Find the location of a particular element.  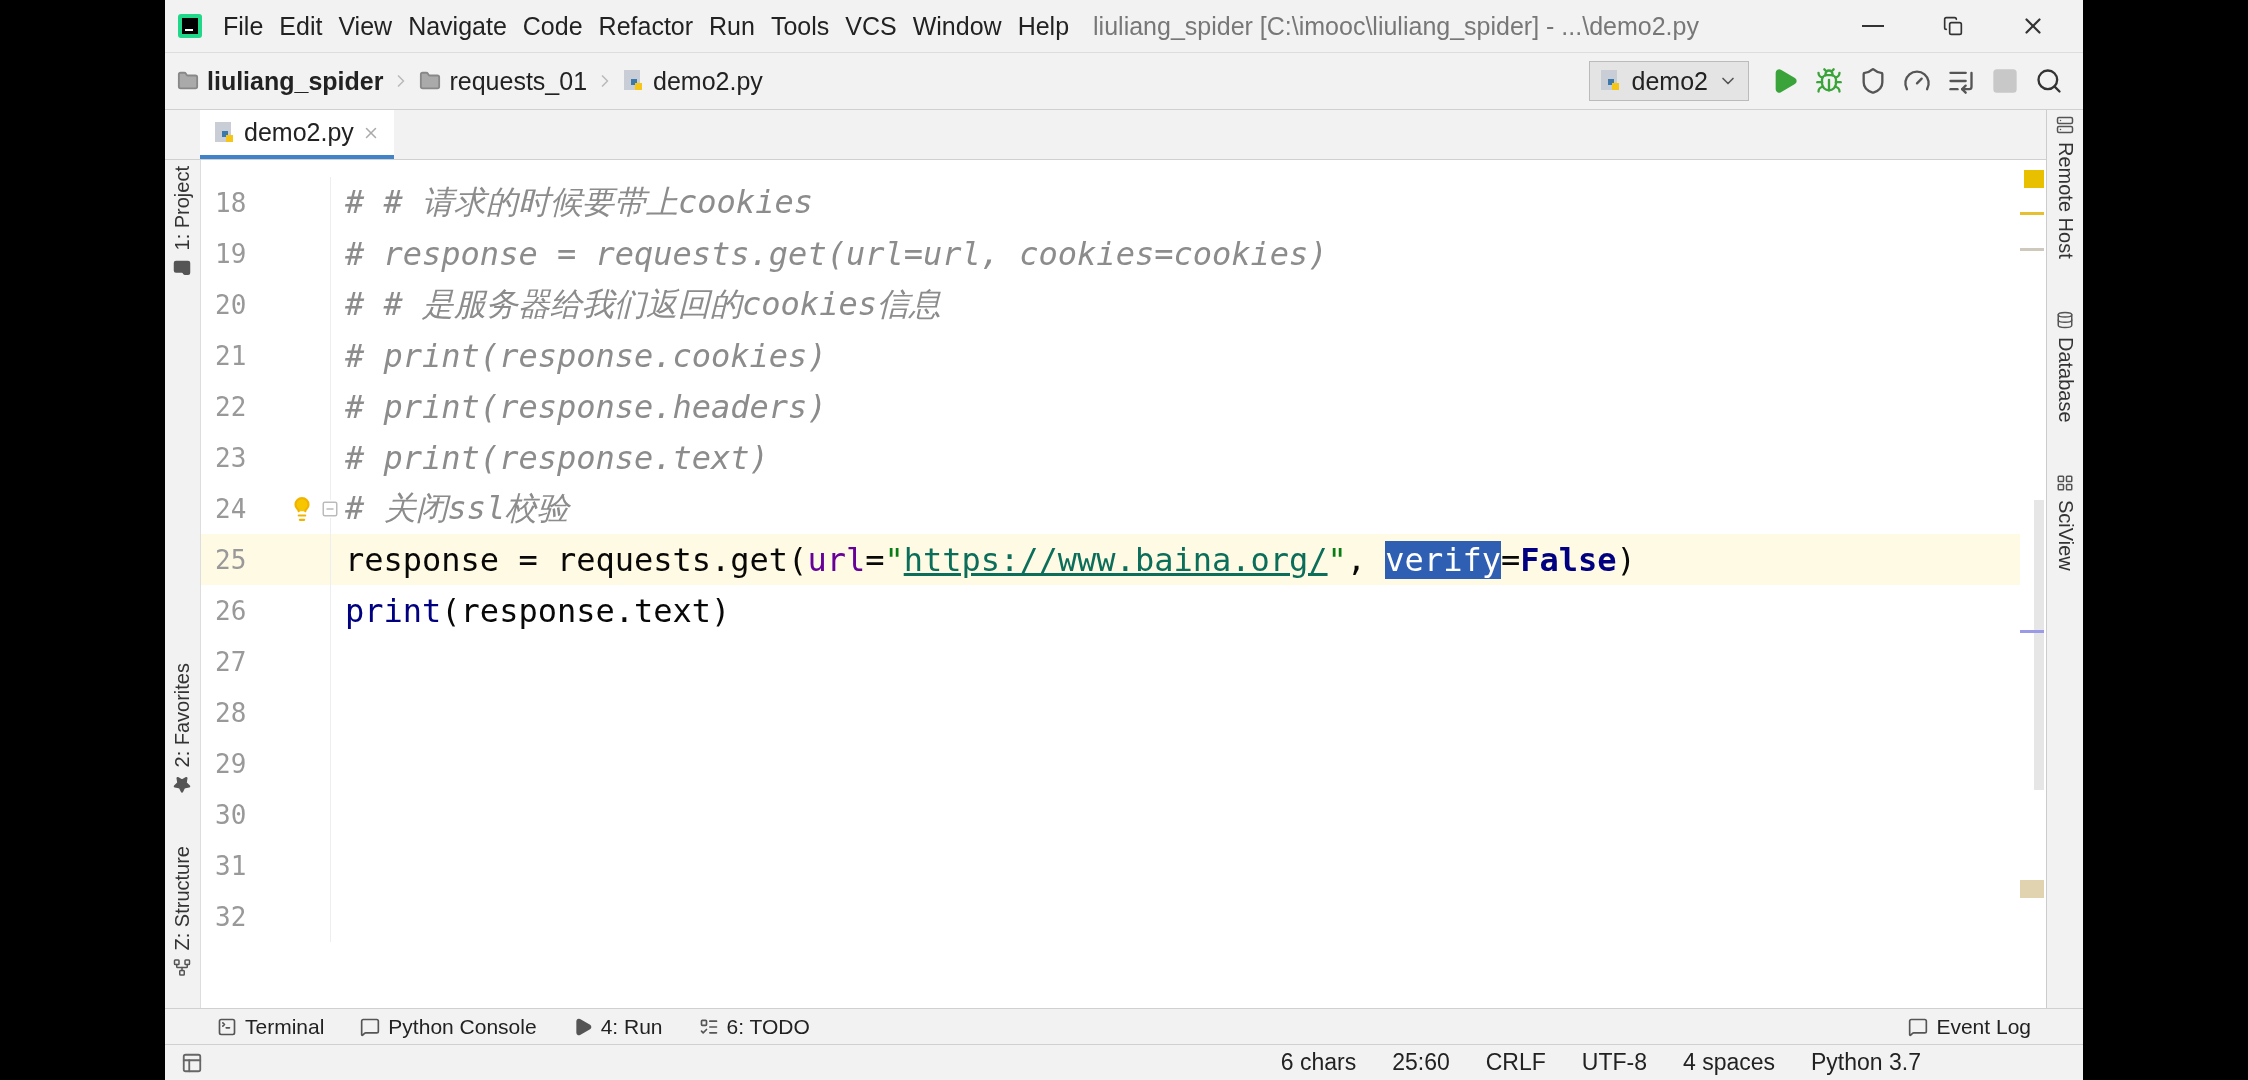

editor-tab: demo2.py is located at coordinates (297, 134).